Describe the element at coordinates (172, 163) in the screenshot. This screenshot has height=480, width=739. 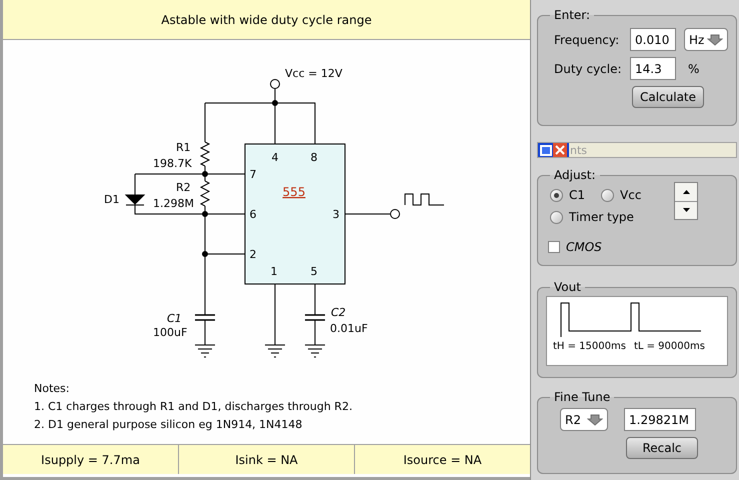
I see `component-value: 198.7K` at that location.